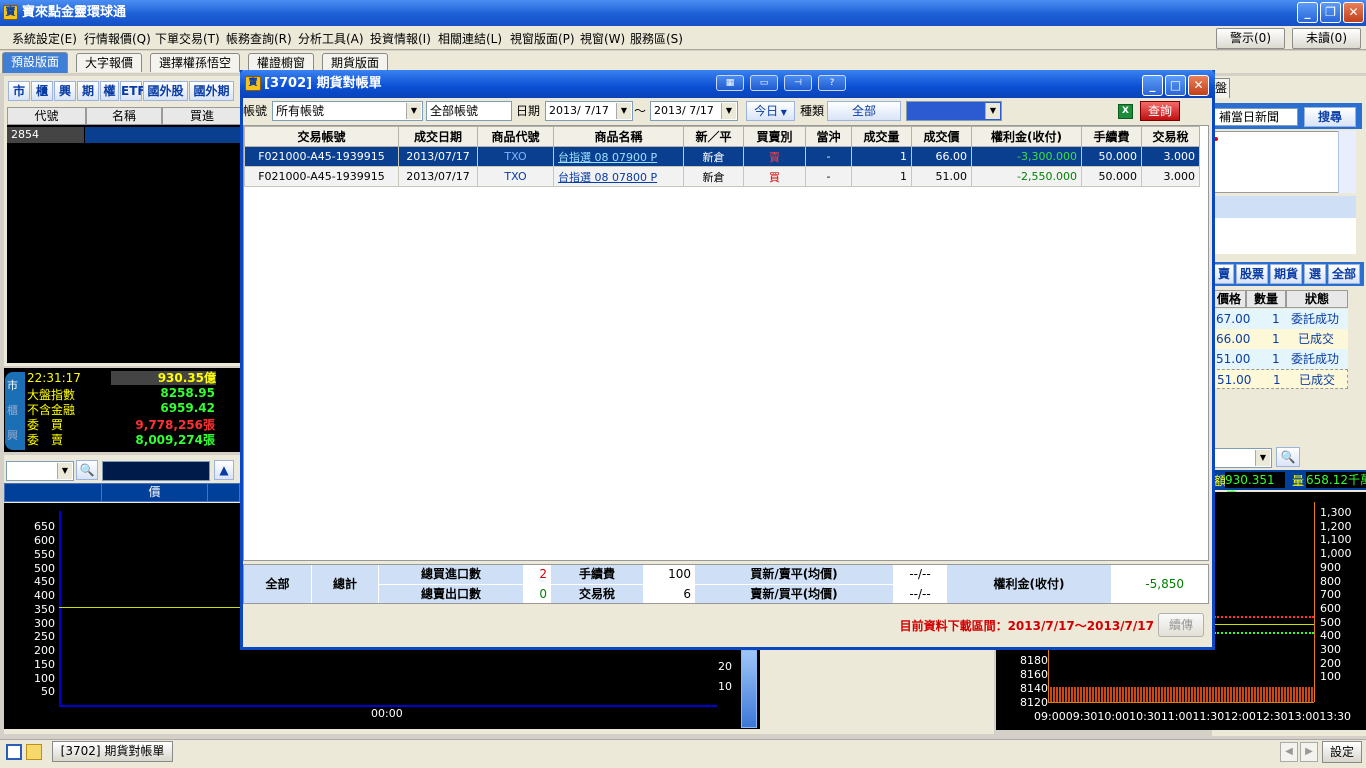 The height and width of the screenshot is (768, 1366). What do you see at coordinates (112, 751) in the screenshot?
I see `taskbar-dialog-button: [3702] 期貨對帳單` at bounding box center [112, 751].